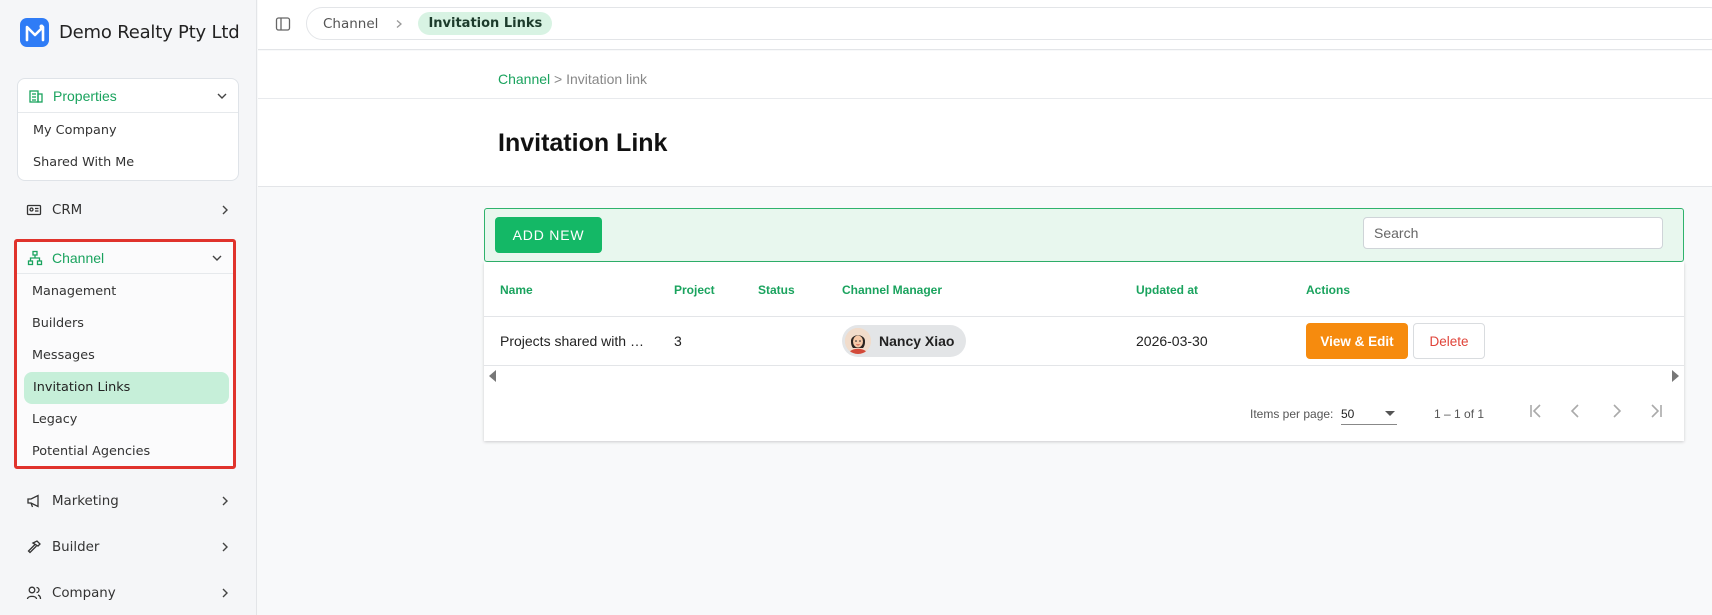 This screenshot has width=1712, height=615. What do you see at coordinates (126, 388) in the screenshot?
I see `sidebar-item-invitation-links: Invitation Links` at bounding box center [126, 388].